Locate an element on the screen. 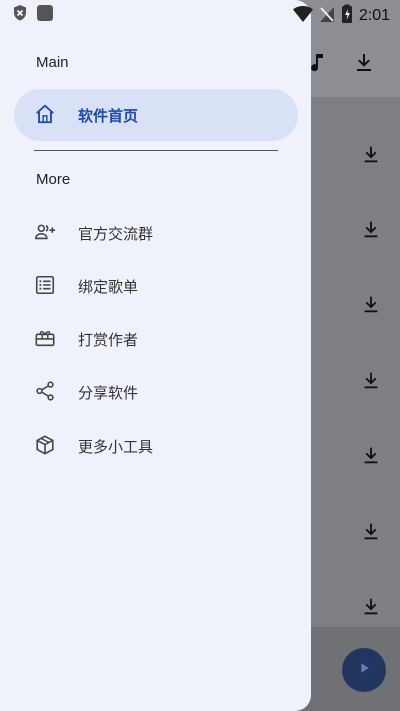 Image resolution: width=400 pixels, height=711 pixels. box-icon is located at coordinates (45, 445).